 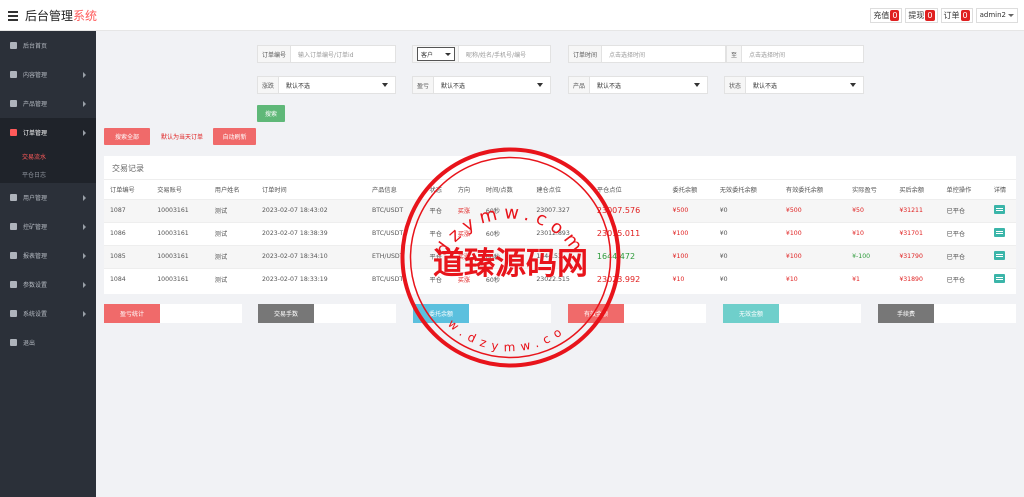 I want to click on product-select: 默认不选, so click(x=648, y=85).